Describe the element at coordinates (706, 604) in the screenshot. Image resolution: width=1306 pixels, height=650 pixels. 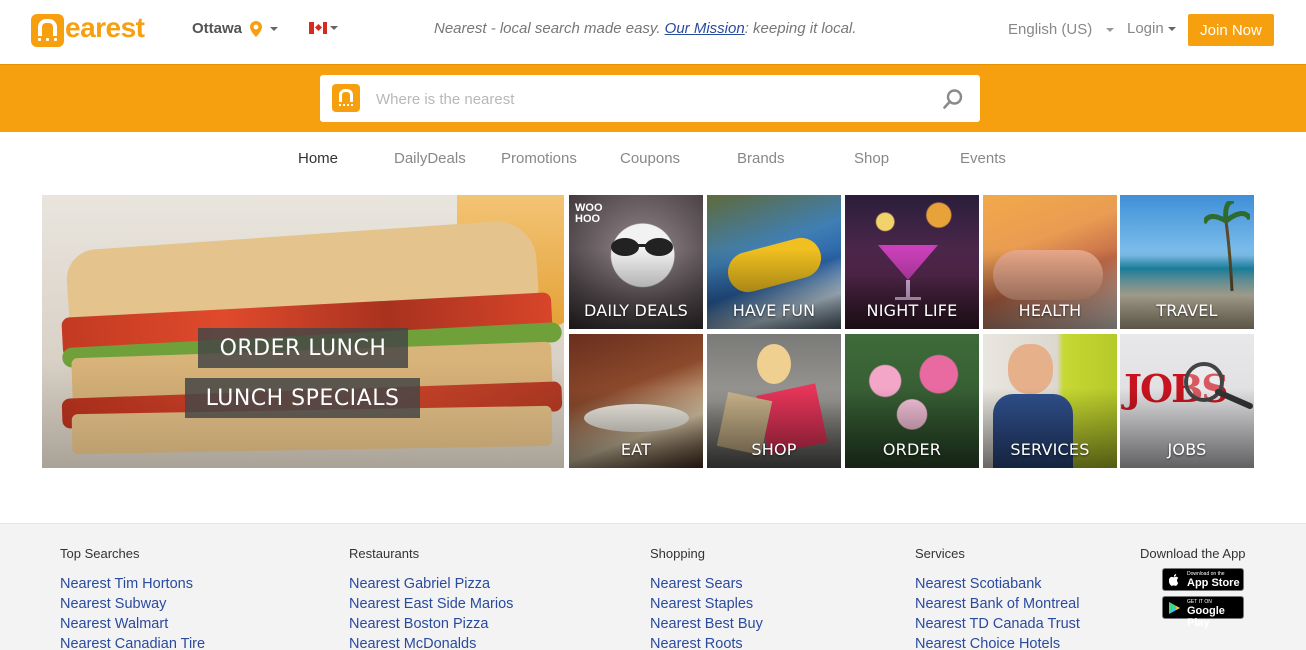
I see `footer-link: Nearest Staples` at that location.